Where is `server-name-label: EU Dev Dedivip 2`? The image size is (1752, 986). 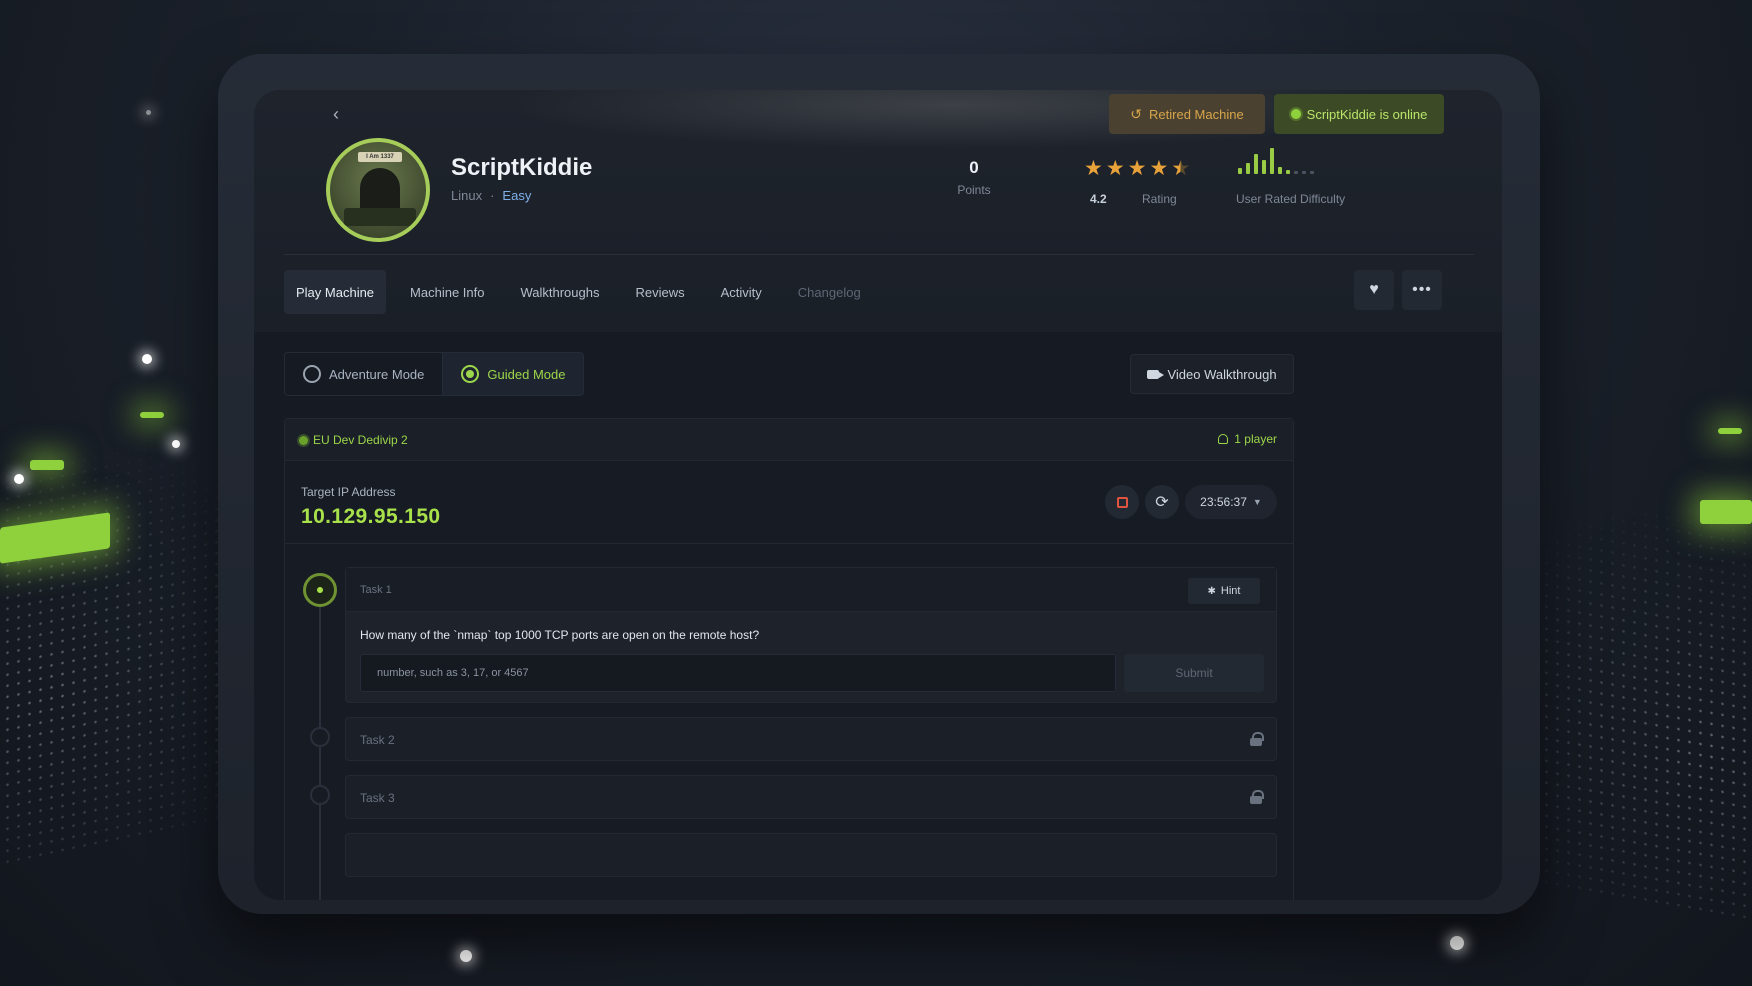
server-name-label: EU Dev Dedivip 2 is located at coordinates (360, 440).